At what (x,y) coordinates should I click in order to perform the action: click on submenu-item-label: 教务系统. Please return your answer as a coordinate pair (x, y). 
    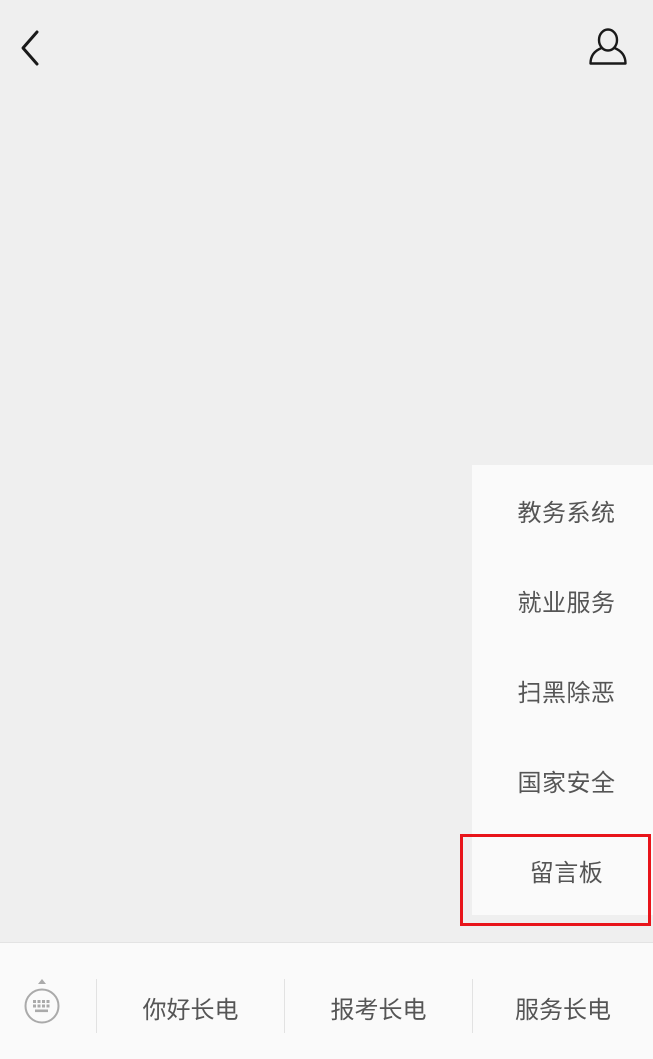
    Looking at the image, I should click on (566, 512).